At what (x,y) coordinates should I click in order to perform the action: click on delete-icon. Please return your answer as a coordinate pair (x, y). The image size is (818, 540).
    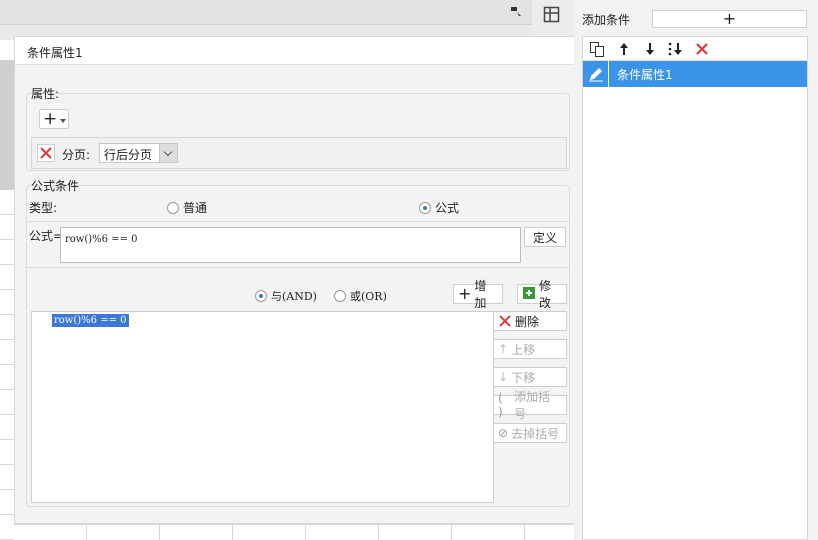
    Looking at the image, I should click on (702, 49).